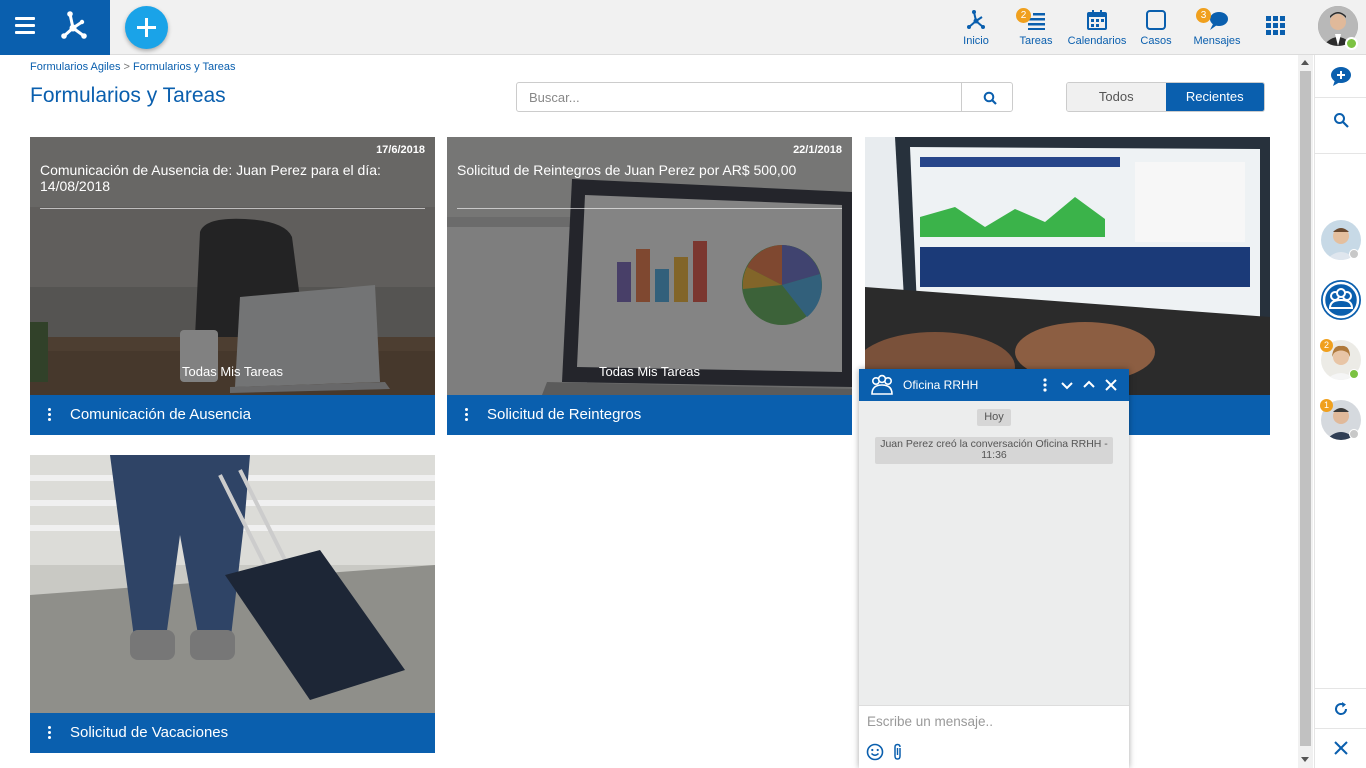  Describe the element at coordinates (1326, 405) in the screenshot. I see `contact-badge: 1` at that location.